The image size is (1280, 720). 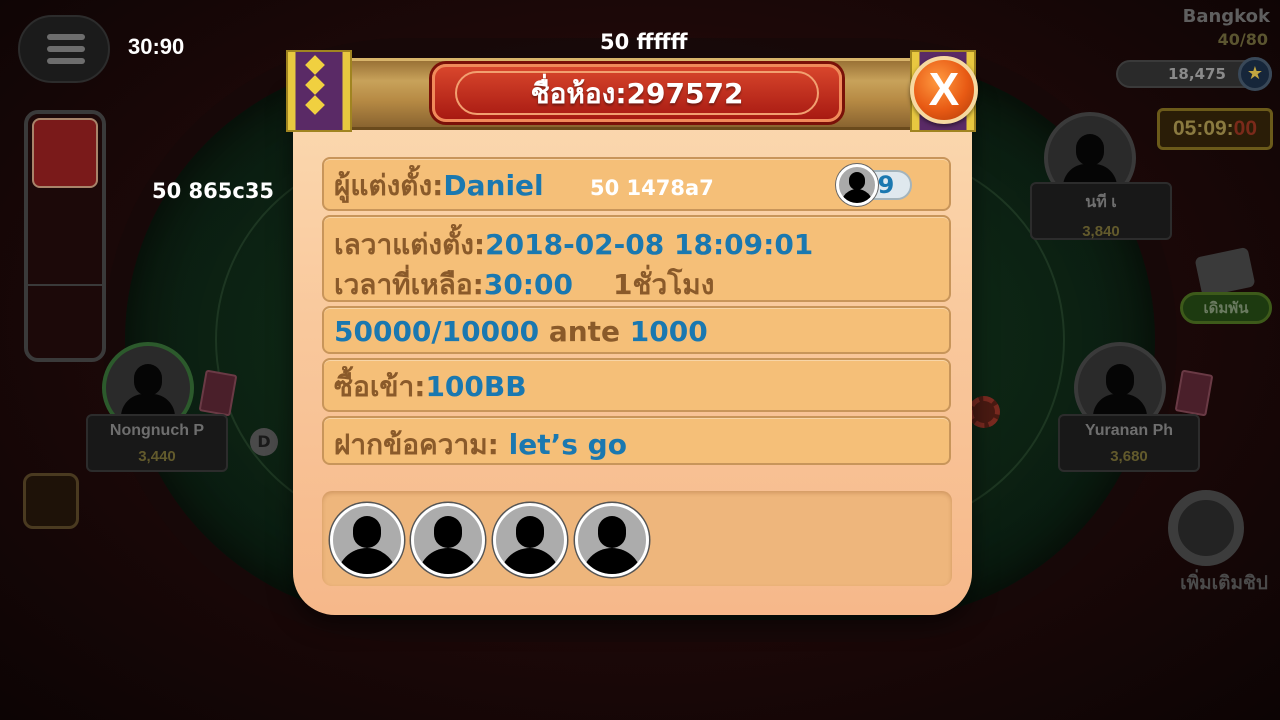 What do you see at coordinates (857, 185) in the screenshot?
I see `member-avatar-icon` at bounding box center [857, 185].